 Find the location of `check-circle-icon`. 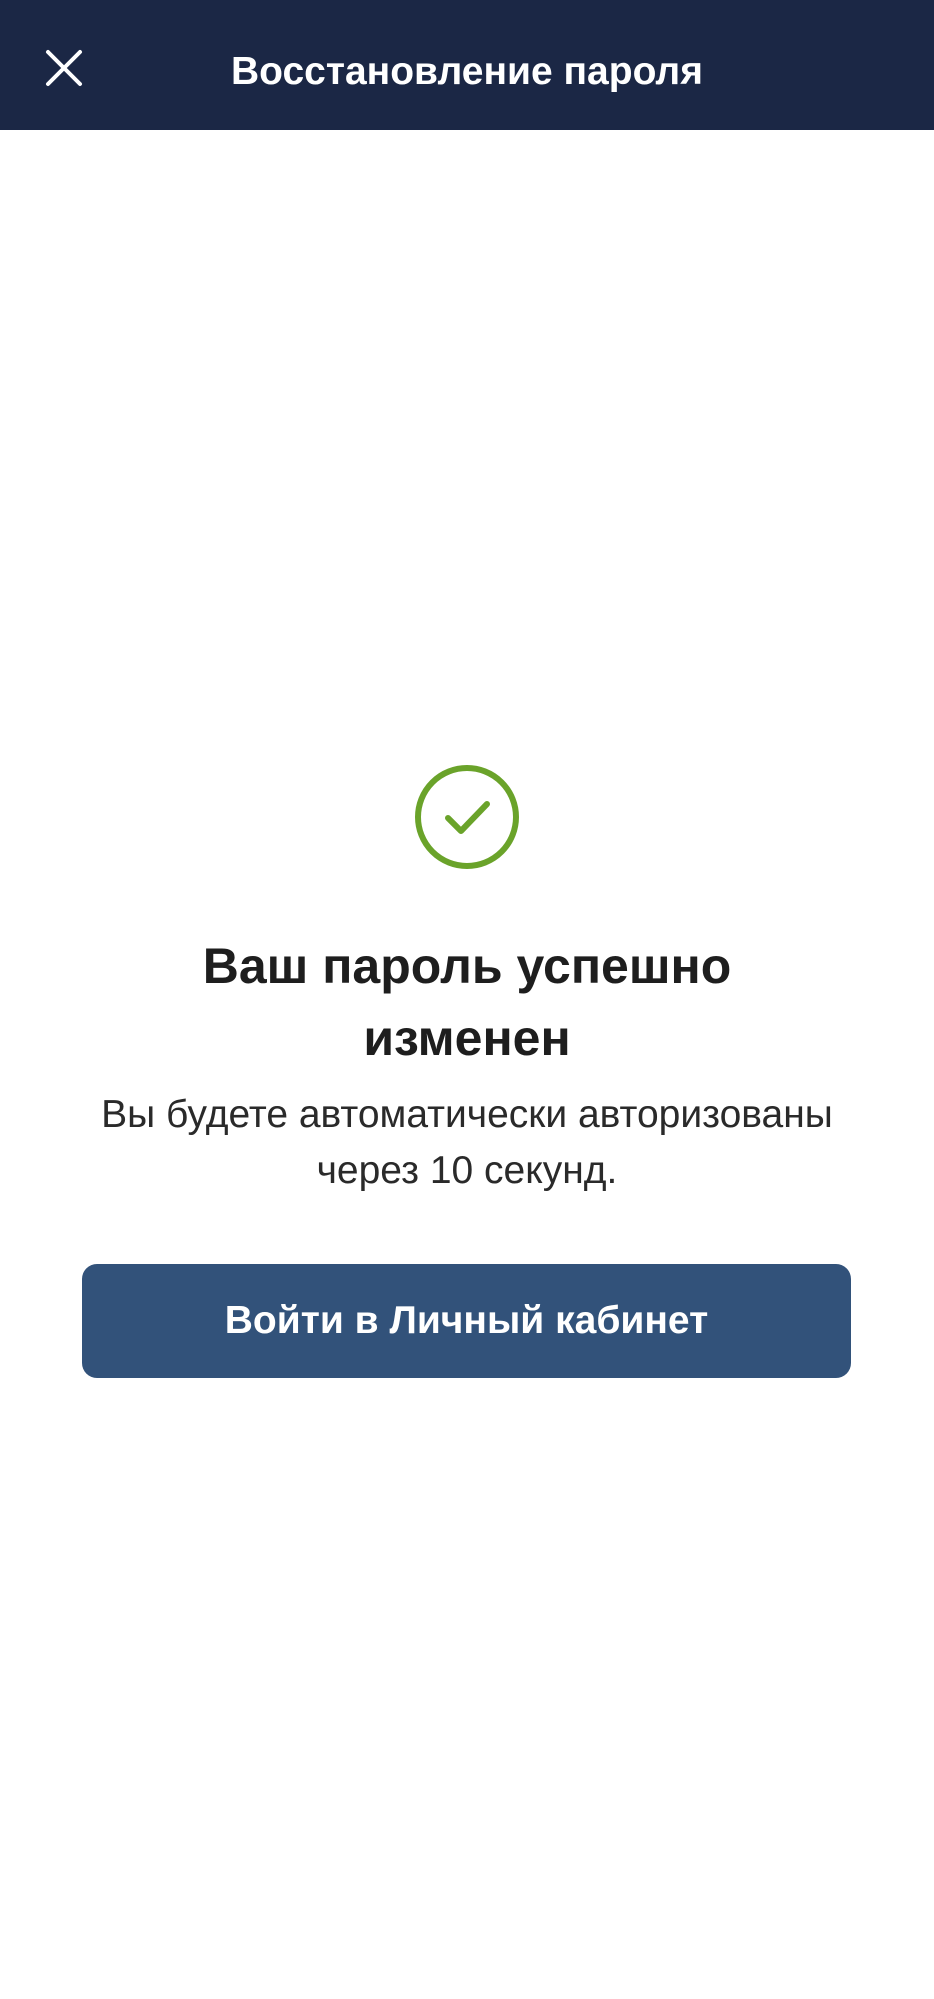

check-circle-icon is located at coordinates (467, 817).